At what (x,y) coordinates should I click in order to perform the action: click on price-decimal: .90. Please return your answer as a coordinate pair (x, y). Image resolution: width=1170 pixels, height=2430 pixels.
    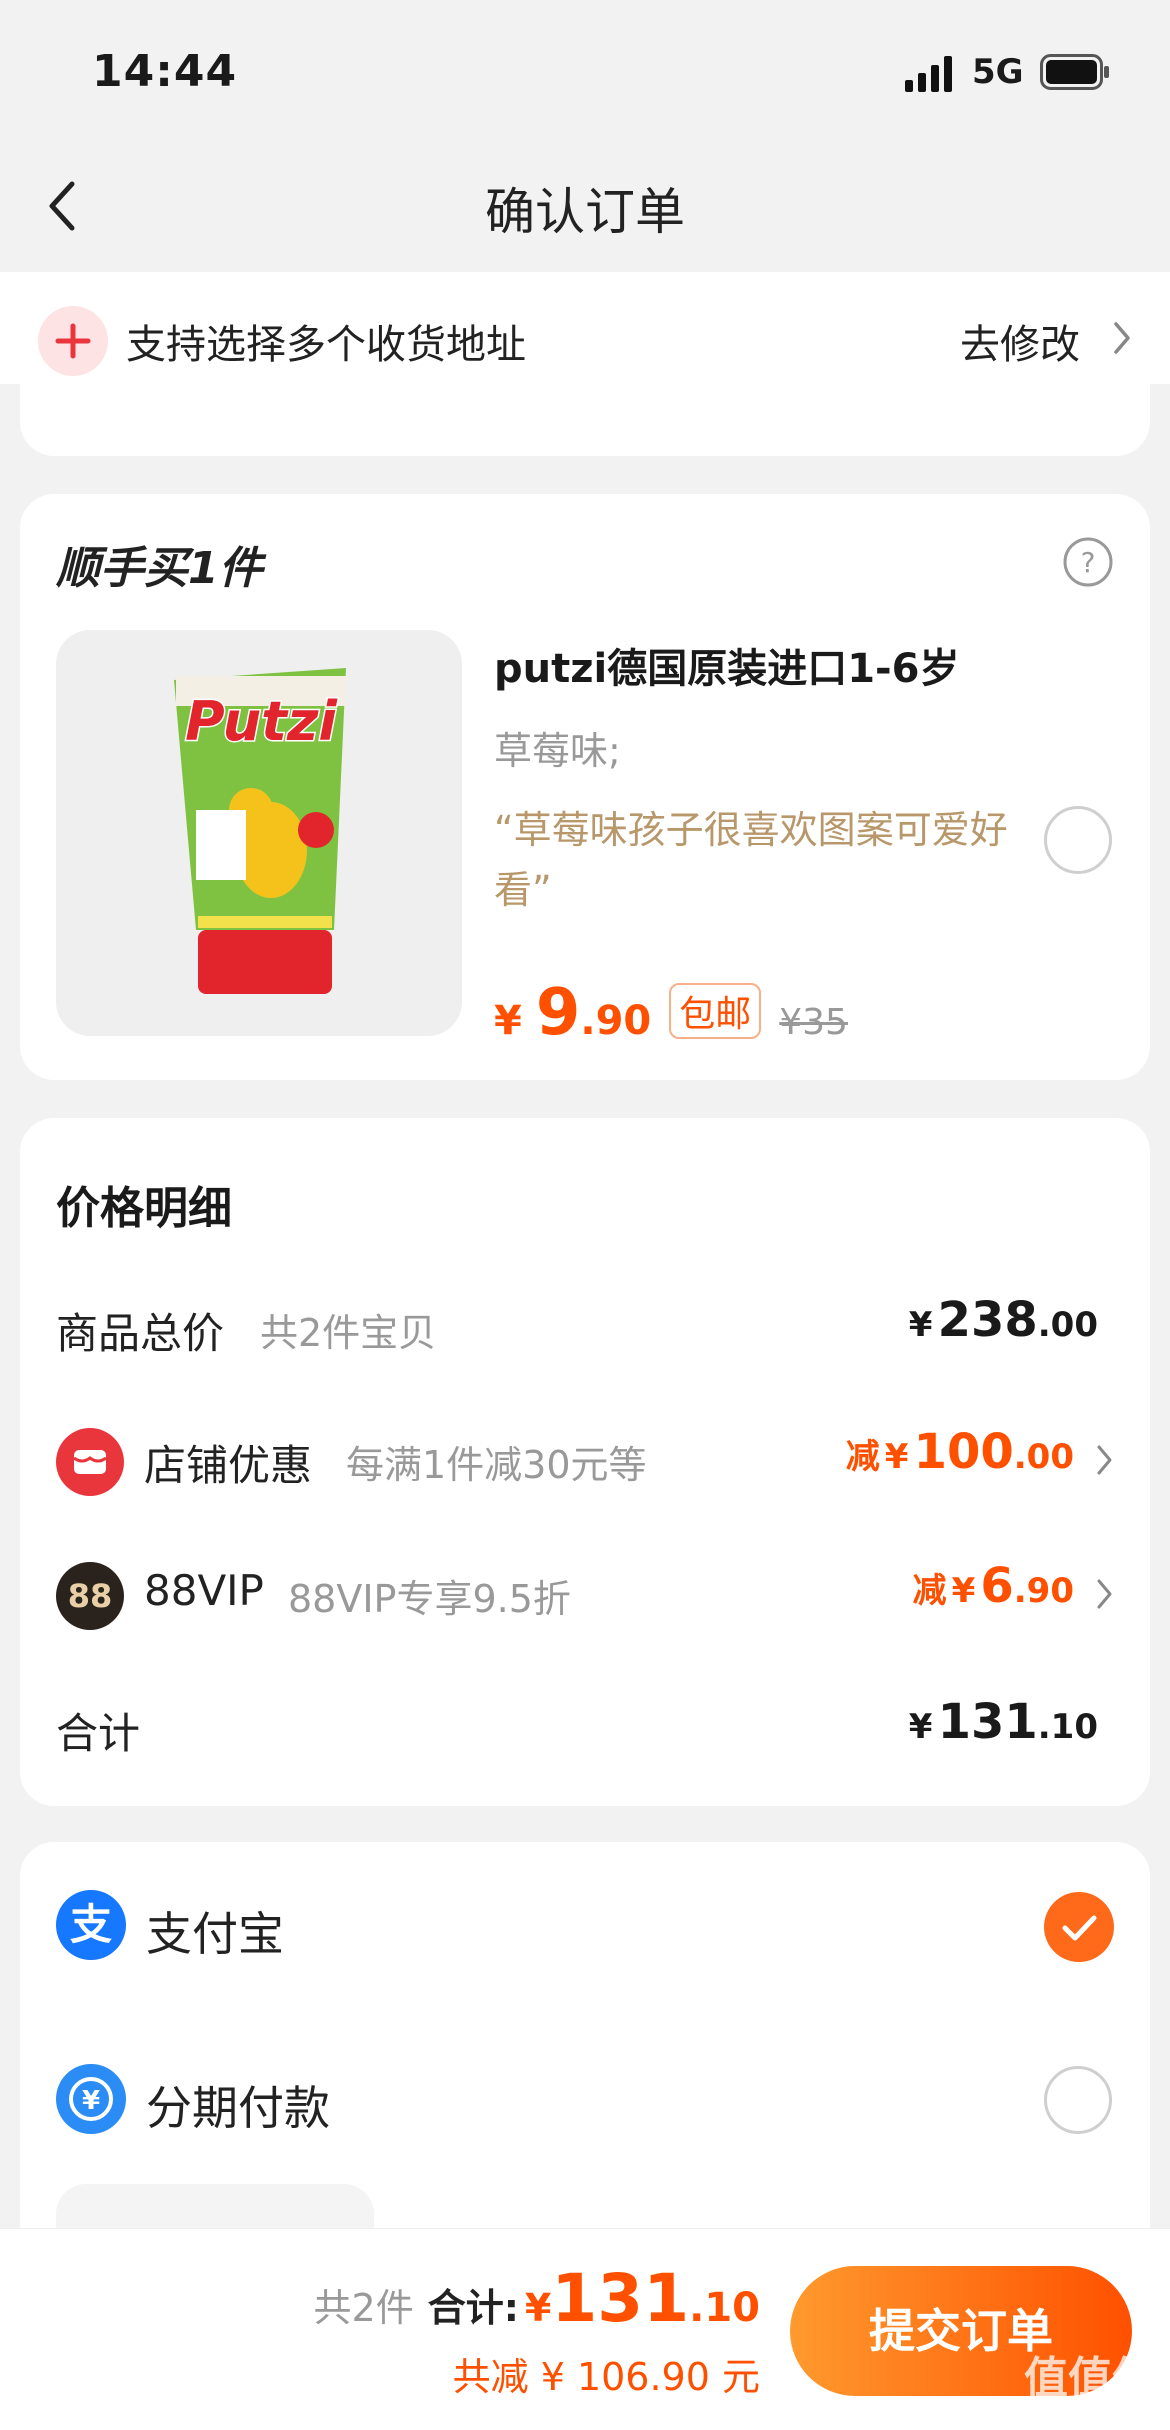
    Looking at the image, I should click on (616, 1021).